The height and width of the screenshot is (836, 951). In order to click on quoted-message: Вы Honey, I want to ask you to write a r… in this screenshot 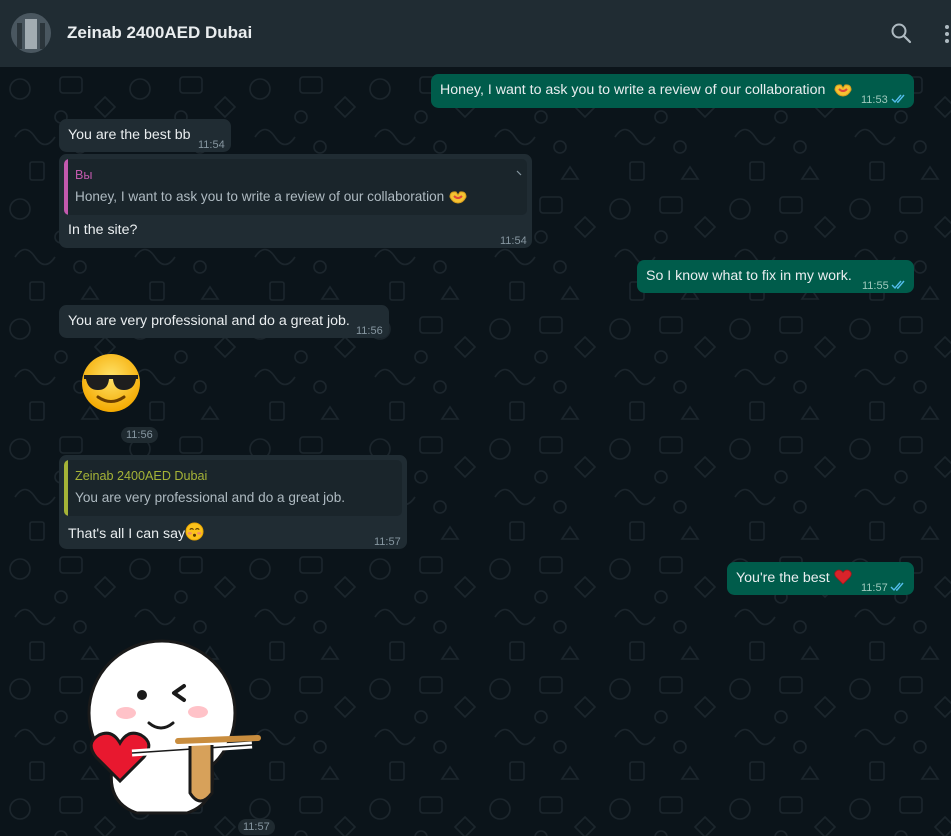, I will do `click(295, 187)`.